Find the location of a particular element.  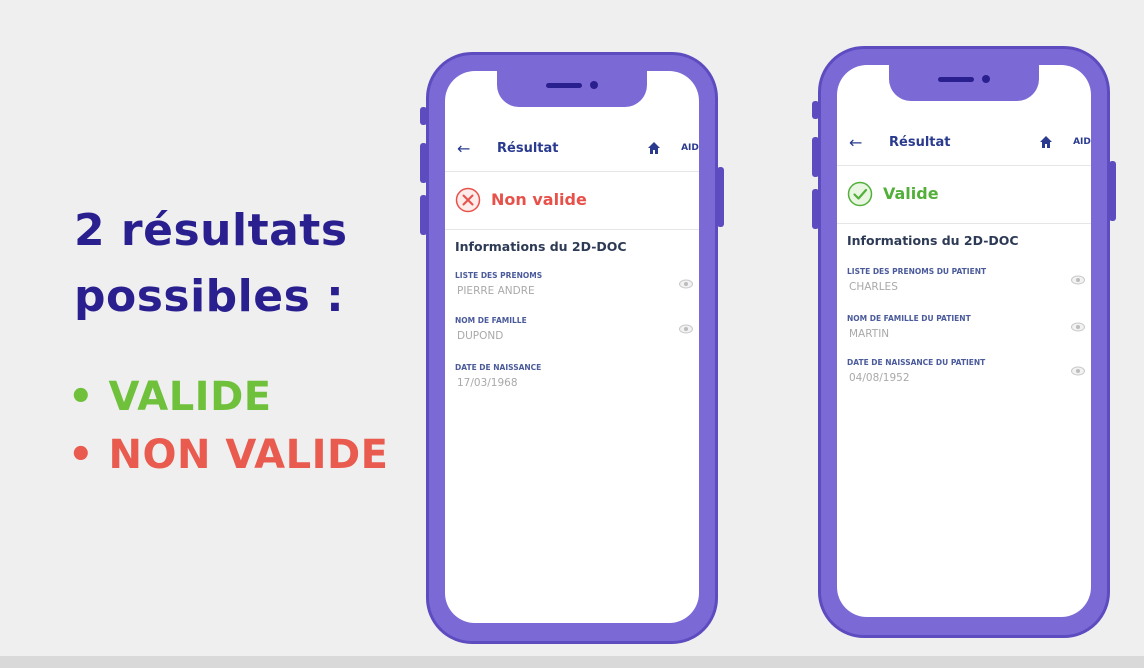

x-circle-icon is located at coordinates (468, 200).